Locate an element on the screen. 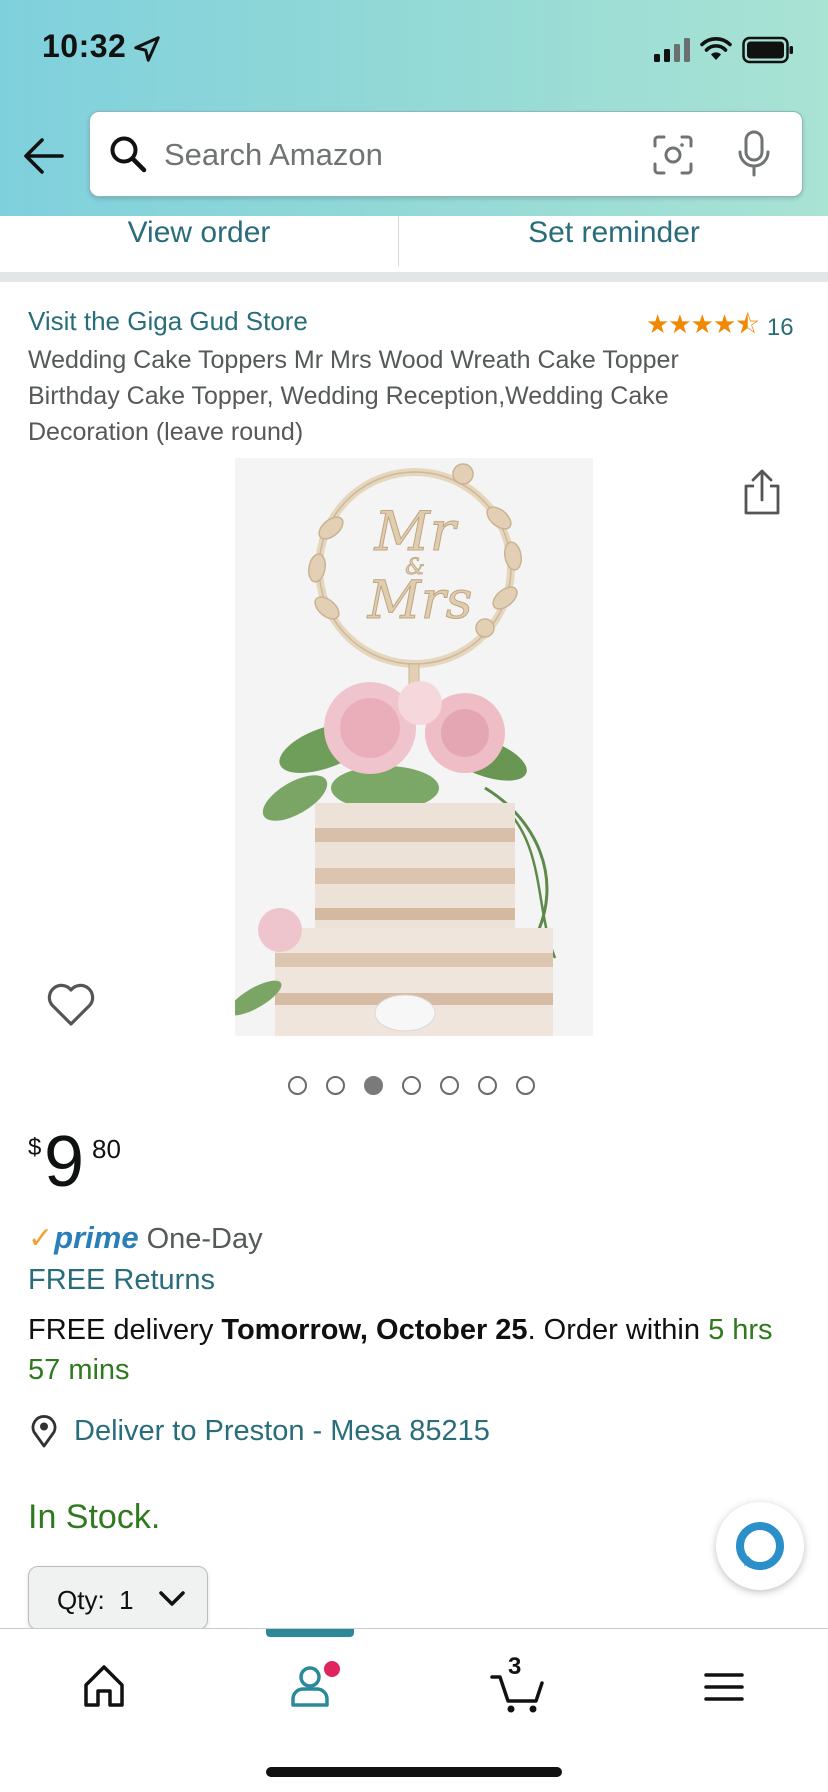 This screenshot has height=1792, width=828. quantity-selector: Qty: 1 is located at coordinates (118, 1598).